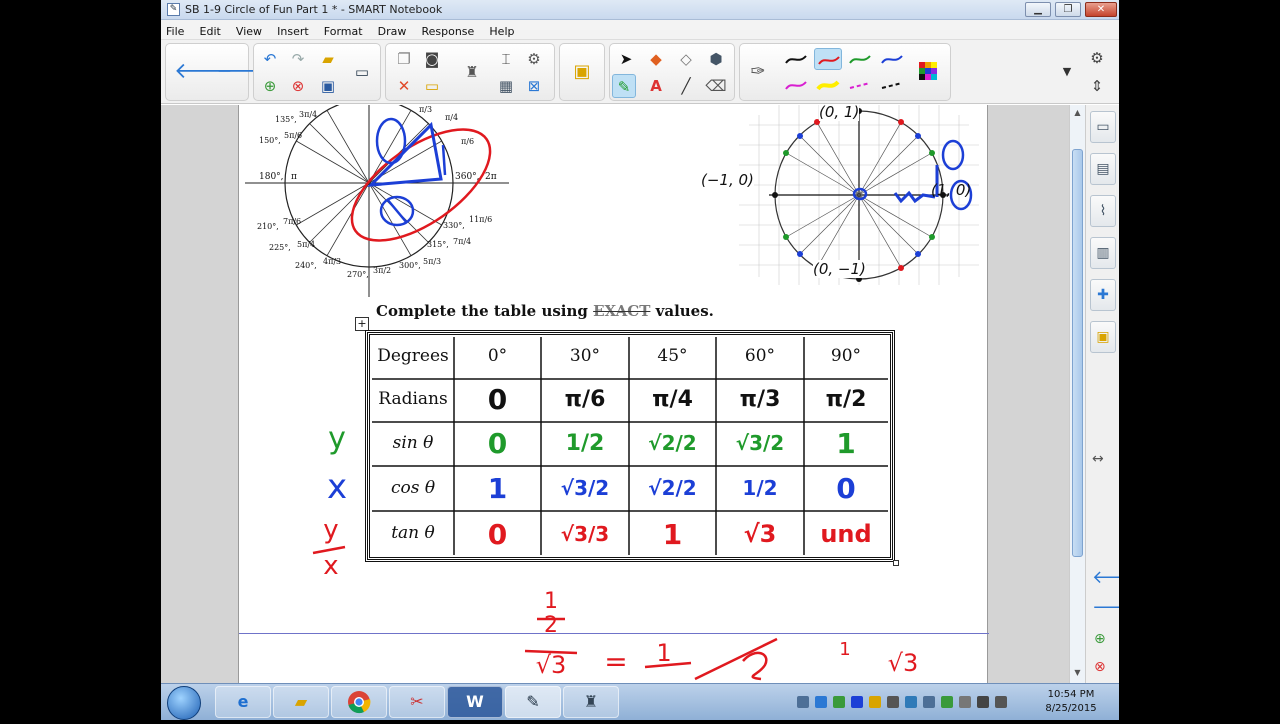  I want to click on page-sorter-icon: ▭, so click(1103, 127).